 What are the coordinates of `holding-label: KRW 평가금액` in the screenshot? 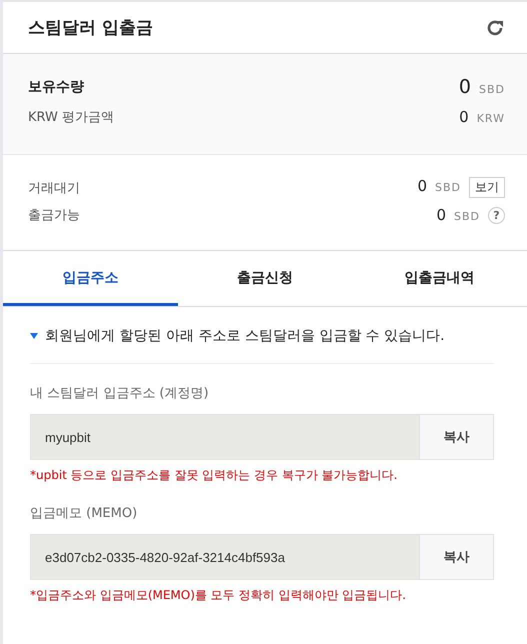 It's located at (71, 117).